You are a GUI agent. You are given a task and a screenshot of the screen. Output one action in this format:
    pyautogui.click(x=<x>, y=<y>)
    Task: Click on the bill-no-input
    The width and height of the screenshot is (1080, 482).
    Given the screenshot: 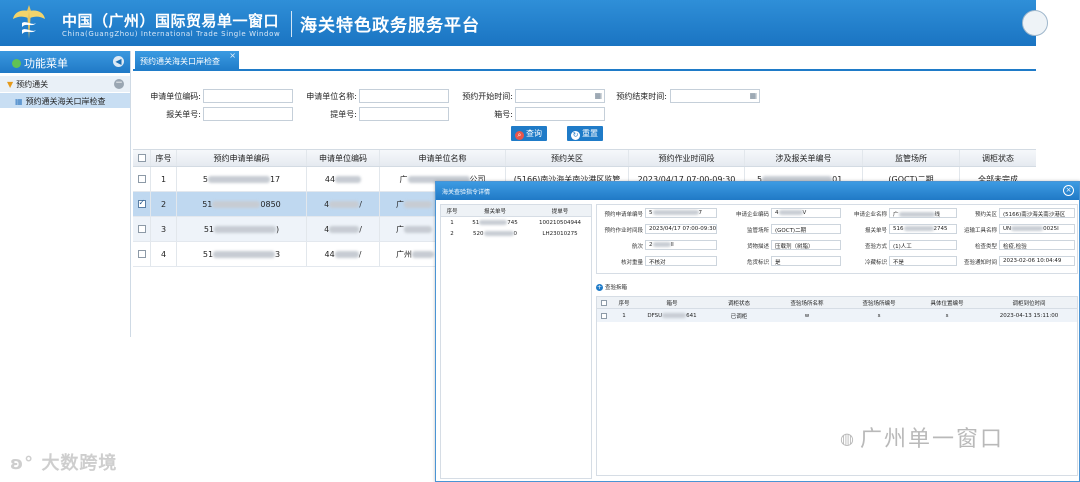 What is the action you would take?
    pyautogui.click(x=404, y=114)
    